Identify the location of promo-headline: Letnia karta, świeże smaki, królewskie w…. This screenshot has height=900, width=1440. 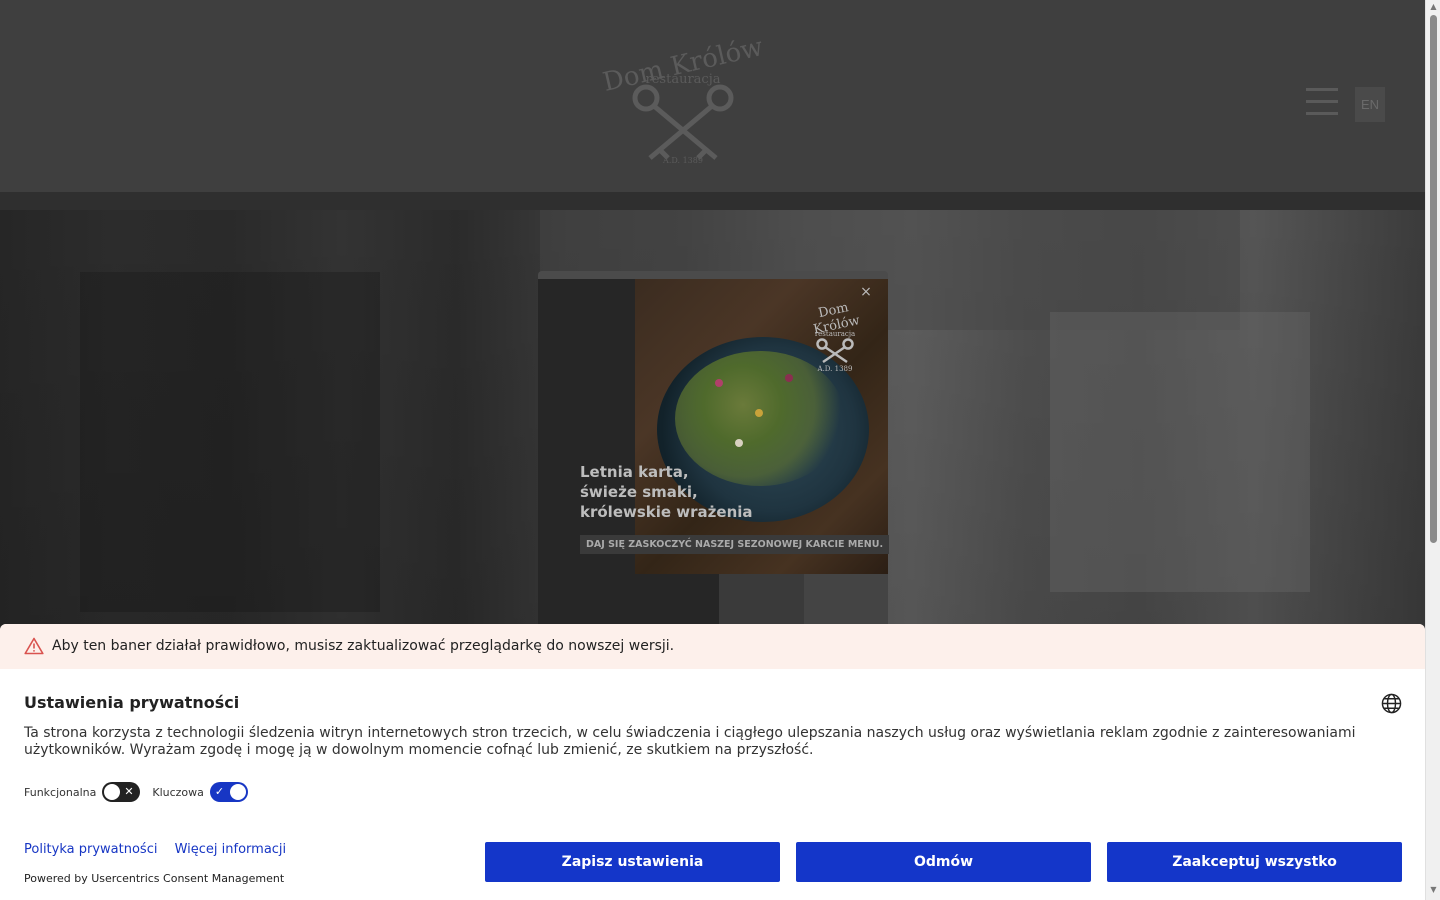
(700, 492).